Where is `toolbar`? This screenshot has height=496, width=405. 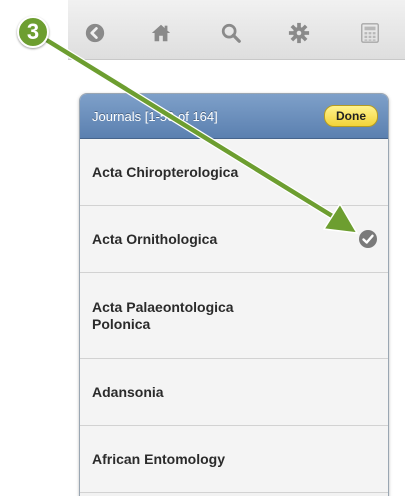
toolbar is located at coordinates (236, 30).